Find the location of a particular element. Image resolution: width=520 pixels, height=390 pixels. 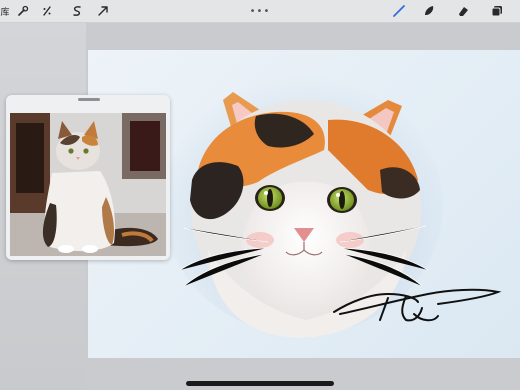

eraser-icon is located at coordinates (463, 11).